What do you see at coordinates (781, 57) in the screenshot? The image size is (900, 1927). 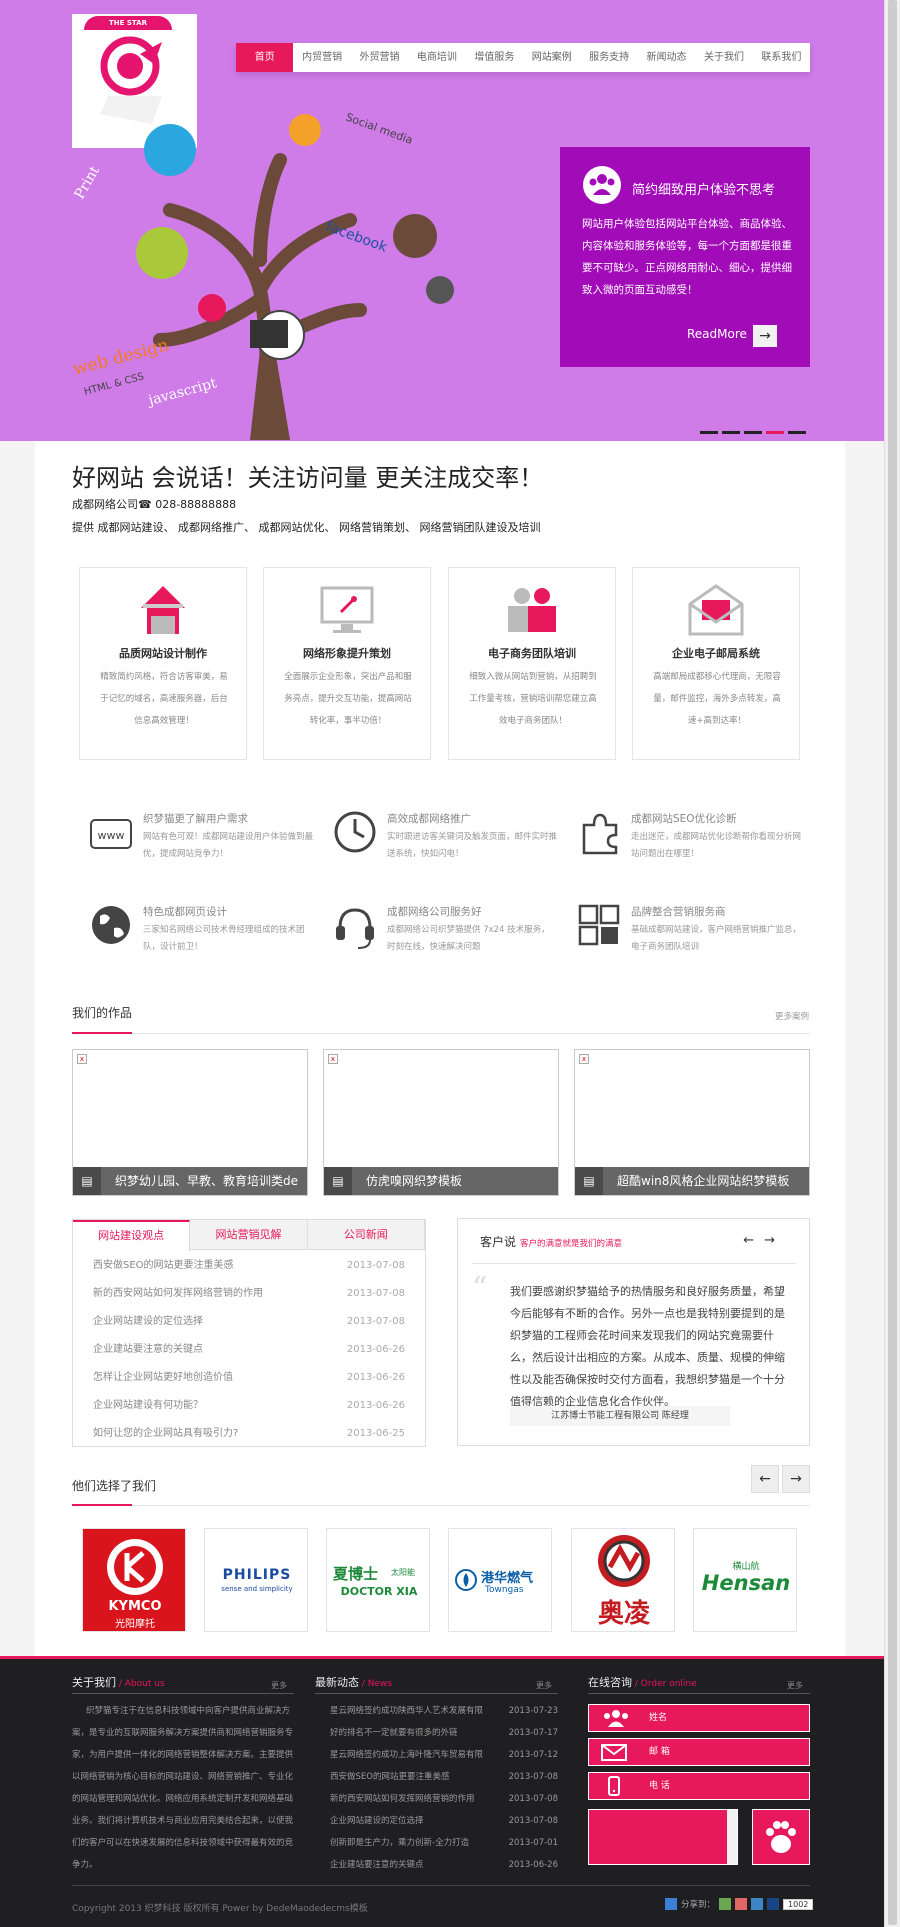 I see `nav-item-contact: 联系我们` at bounding box center [781, 57].